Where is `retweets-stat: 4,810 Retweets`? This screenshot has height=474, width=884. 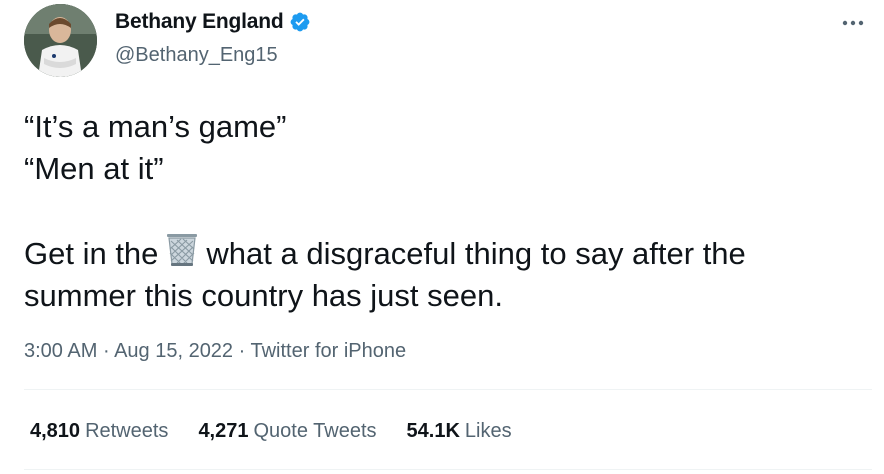 retweets-stat: 4,810 Retweets is located at coordinates (99, 431).